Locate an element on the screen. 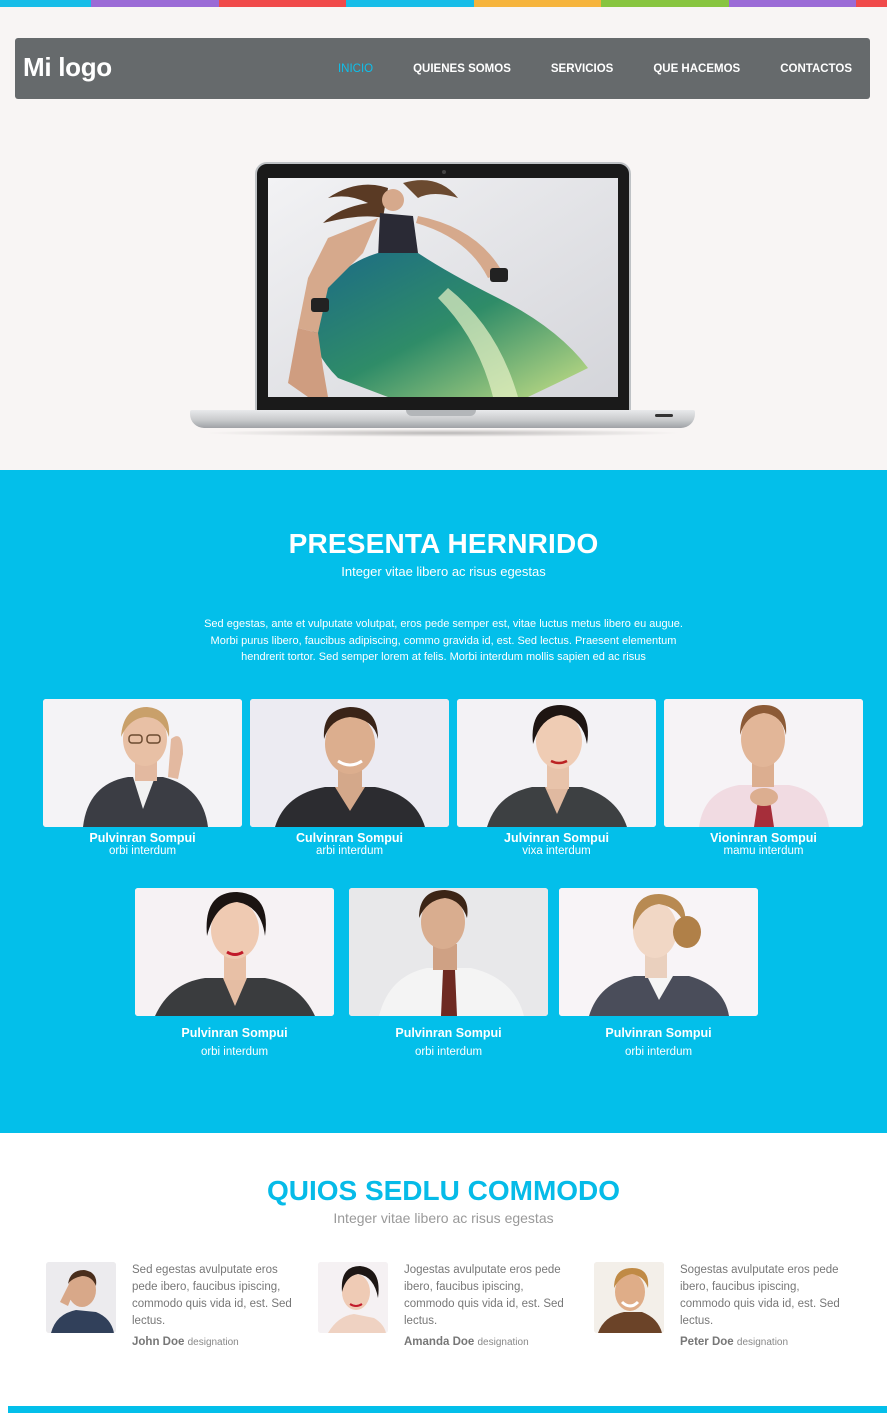 The height and width of the screenshot is (1413, 887). author-name: Amanda Doe is located at coordinates (439, 1342).